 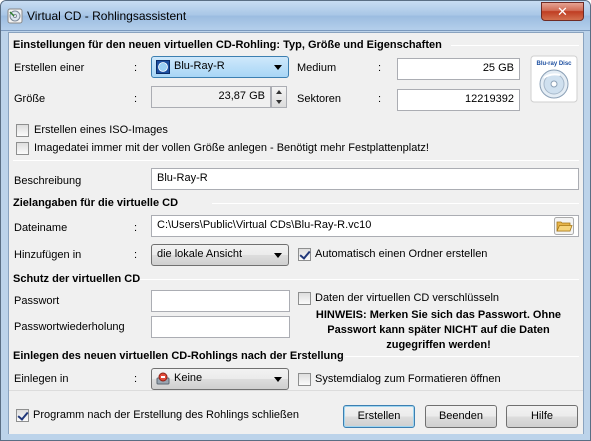 I want to click on insert-label: Einlegen in, so click(x=41, y=379).